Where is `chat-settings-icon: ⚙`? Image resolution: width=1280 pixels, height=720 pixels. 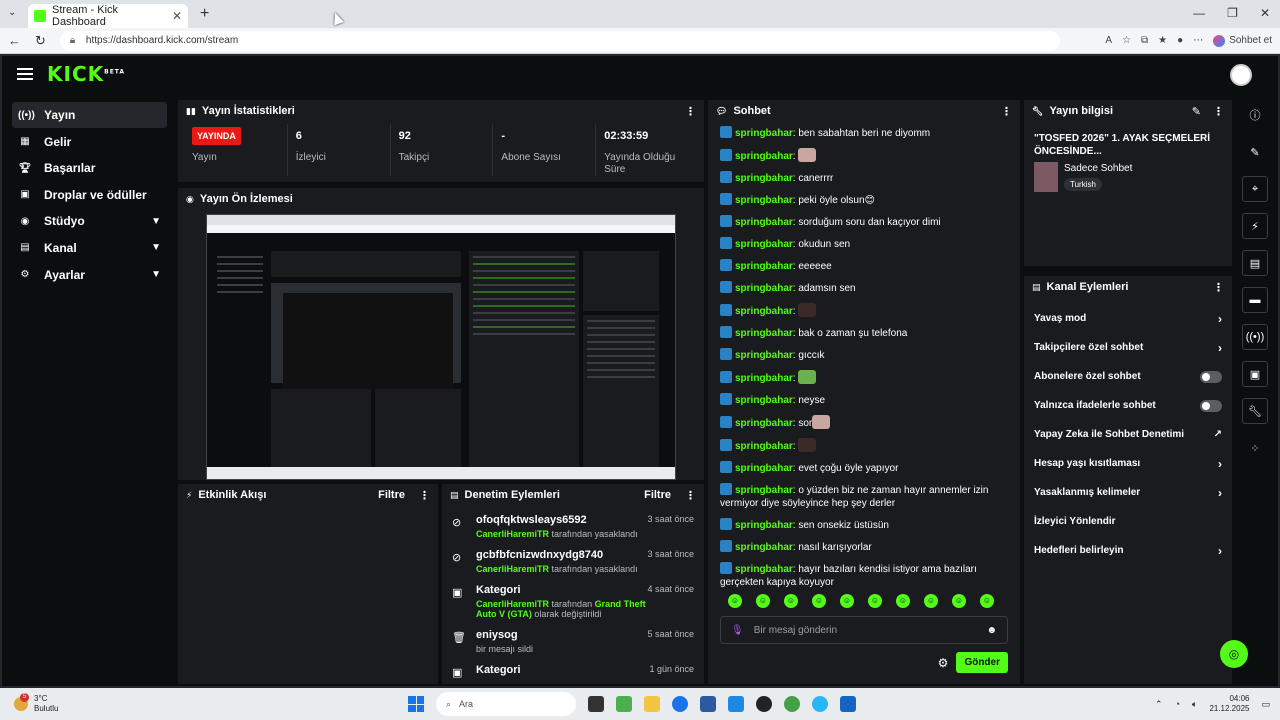 chat-settings-icon: ⚙ is located at coordinates (943, 663).